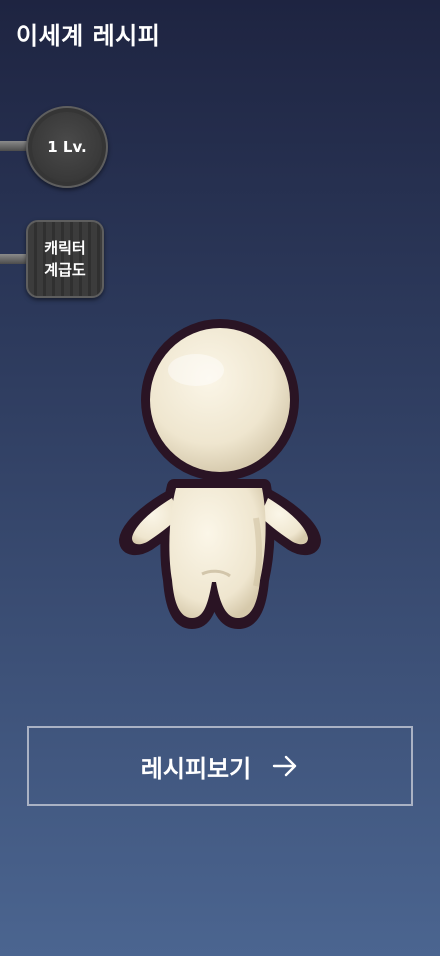  I want to click on character-rank-pan-body: 캐릭터 계급도, so click(65, 259).